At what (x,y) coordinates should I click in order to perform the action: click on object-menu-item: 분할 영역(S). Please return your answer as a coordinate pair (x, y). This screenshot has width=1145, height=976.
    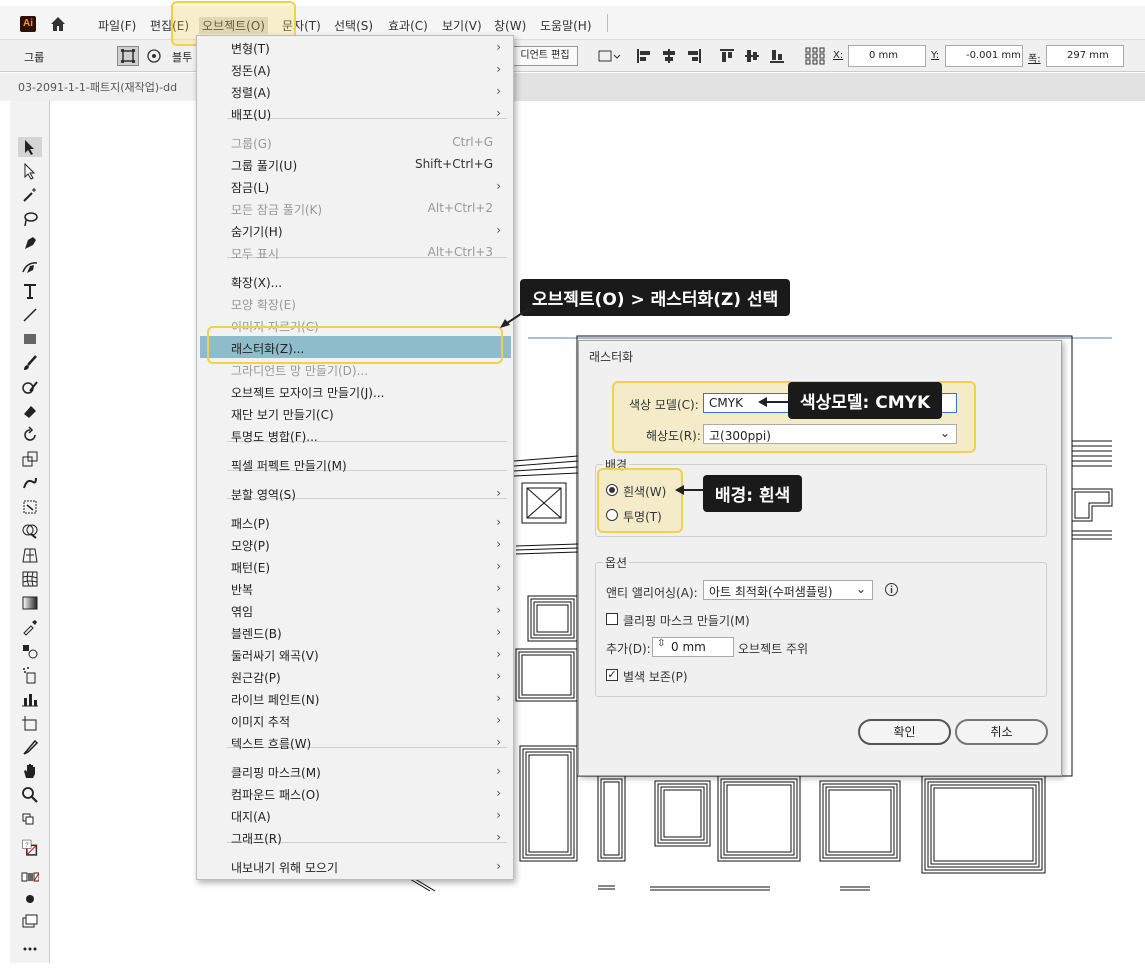
    Looking at the image, I should click on (263, 494).